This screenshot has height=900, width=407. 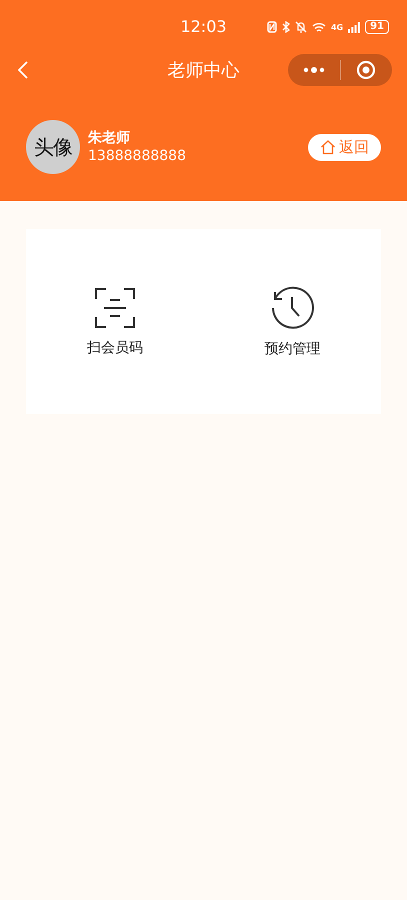 I want to click on action-button: 扫会员码, so click(x=114, y=321).